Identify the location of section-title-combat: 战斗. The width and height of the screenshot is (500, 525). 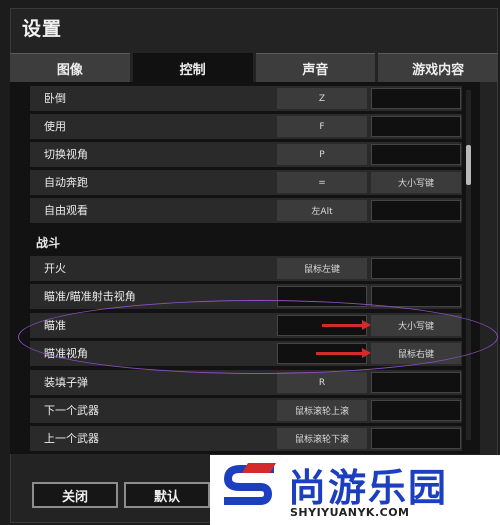
(48, 243).